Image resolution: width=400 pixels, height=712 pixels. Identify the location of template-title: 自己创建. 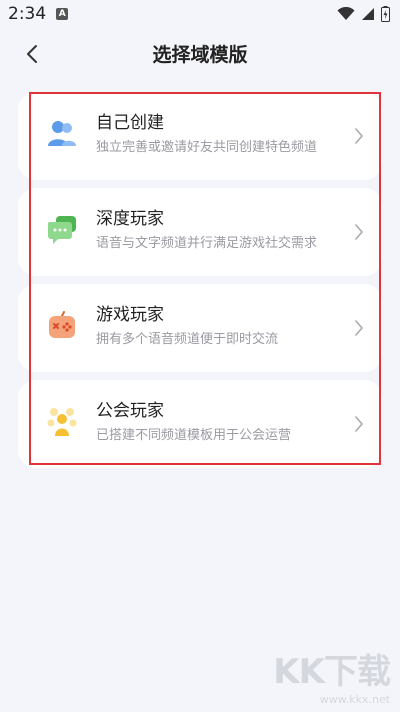
(130, 123).